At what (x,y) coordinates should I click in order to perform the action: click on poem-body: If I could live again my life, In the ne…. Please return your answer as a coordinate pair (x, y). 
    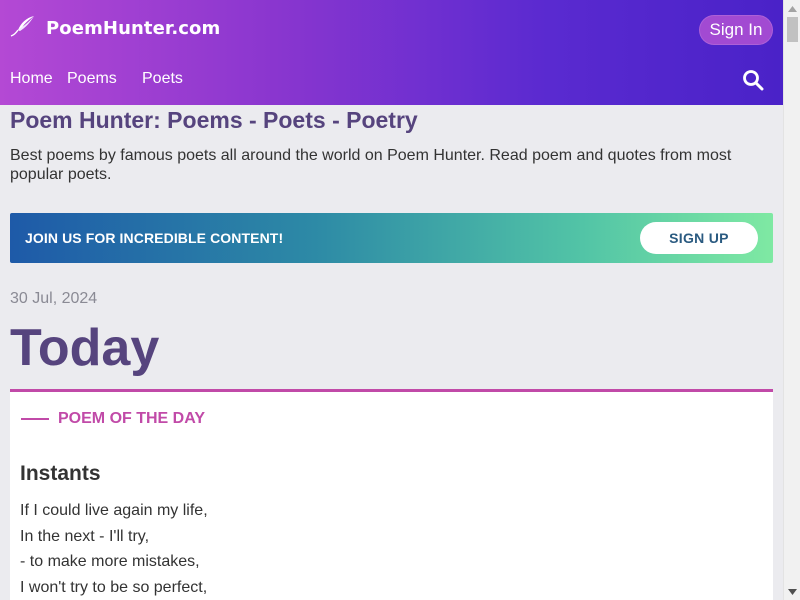
    Looking at the image, I should click on (114, 549).